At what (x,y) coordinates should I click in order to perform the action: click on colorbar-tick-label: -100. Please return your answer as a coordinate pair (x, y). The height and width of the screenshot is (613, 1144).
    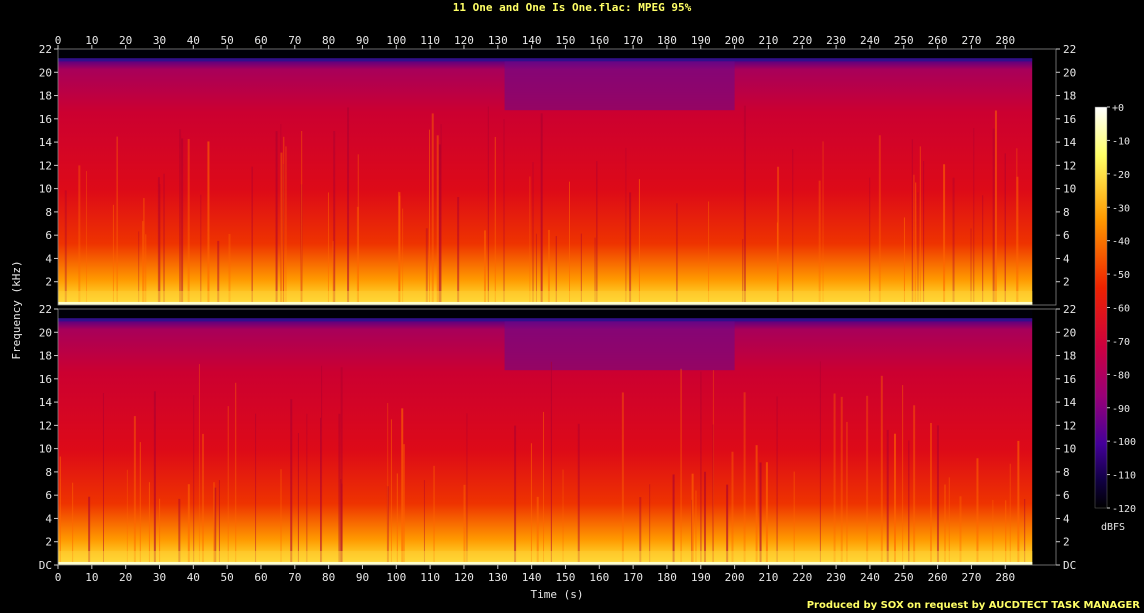
    Looking at the image, I should click on (1124, 442).